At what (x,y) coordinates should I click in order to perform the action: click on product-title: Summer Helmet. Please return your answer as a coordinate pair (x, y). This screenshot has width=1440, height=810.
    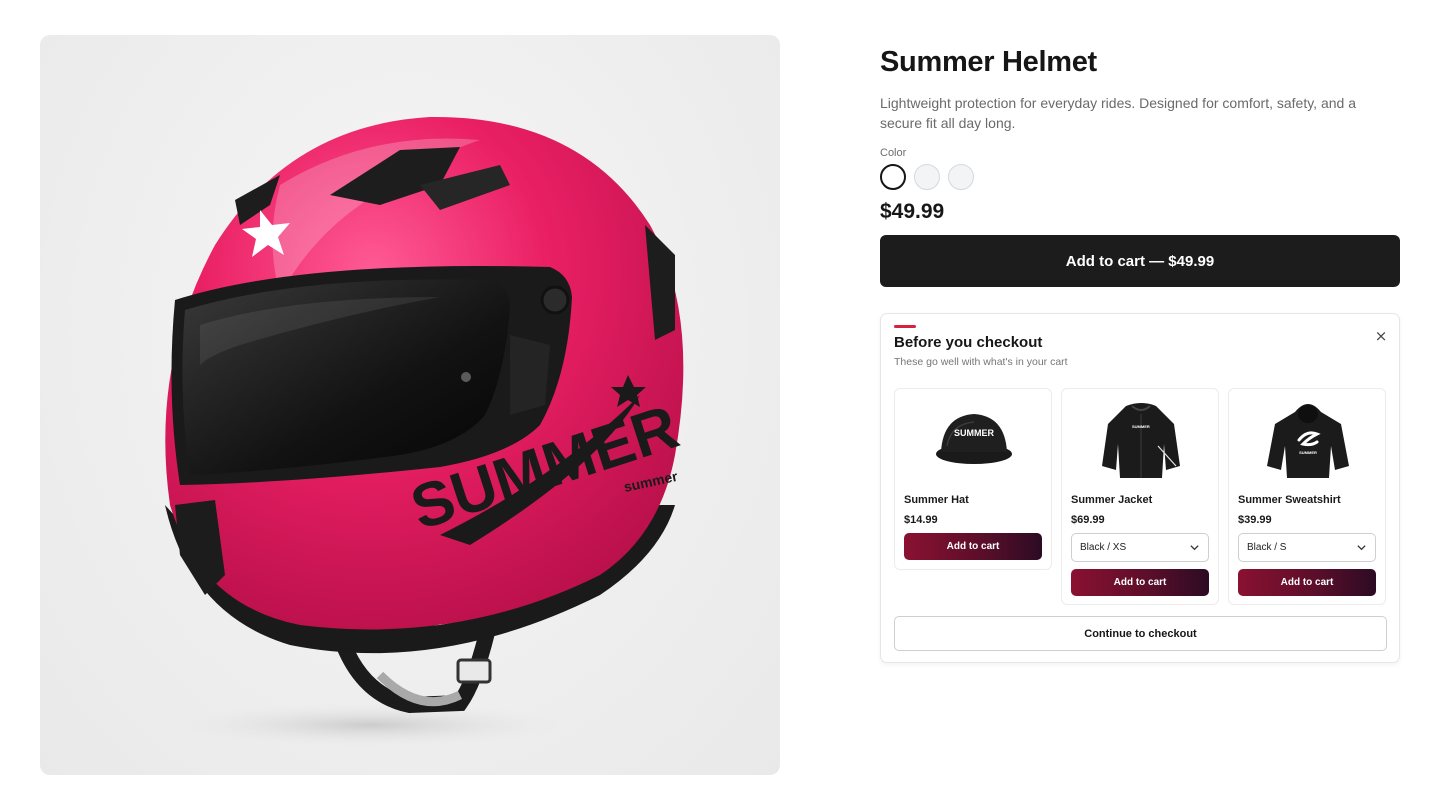
    Looking at the image, I should click on (988, 62).